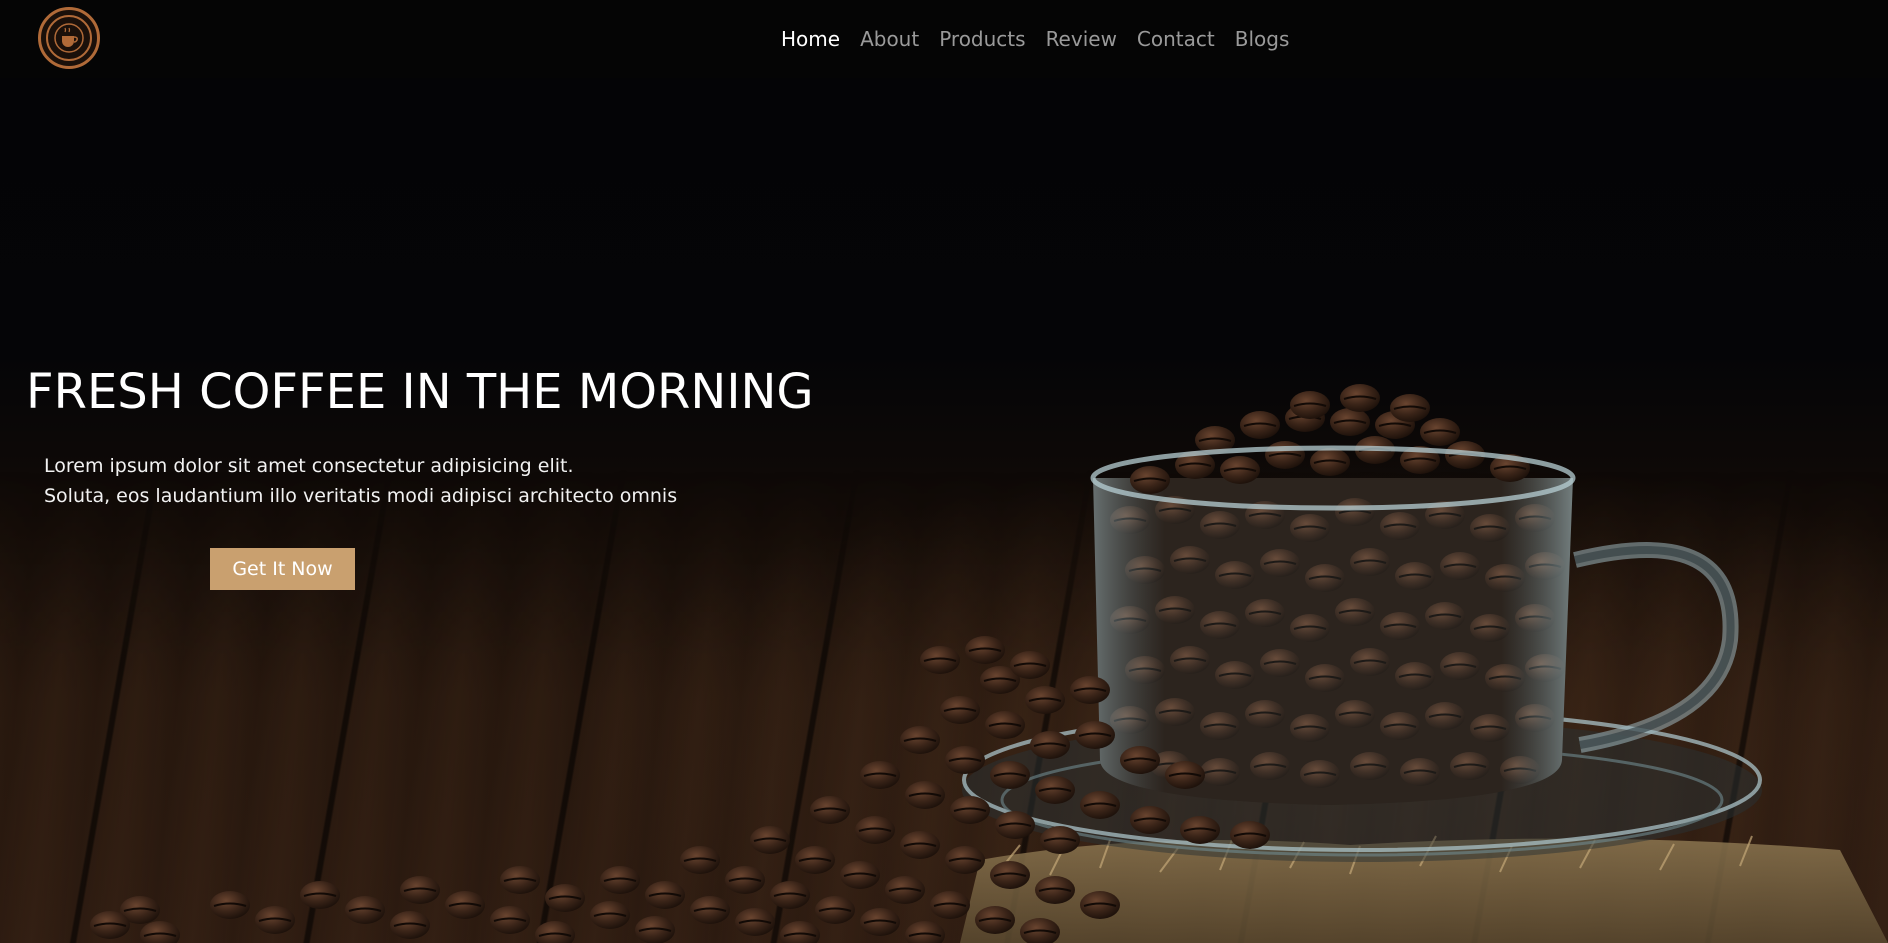  Describe the element at coordinates (1176, 39) in the screenshot. I see `nav-link-contact: Contact` at that location.